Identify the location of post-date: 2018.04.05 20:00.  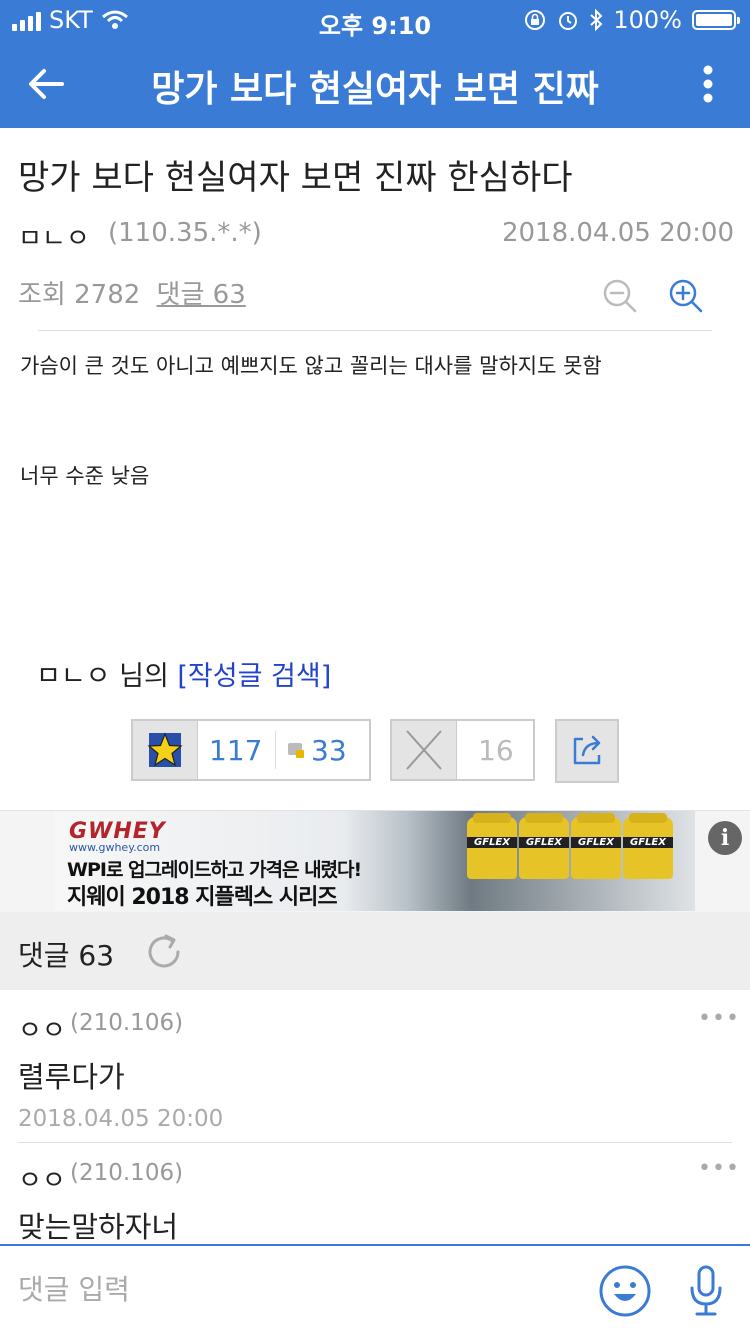
(617, 233).